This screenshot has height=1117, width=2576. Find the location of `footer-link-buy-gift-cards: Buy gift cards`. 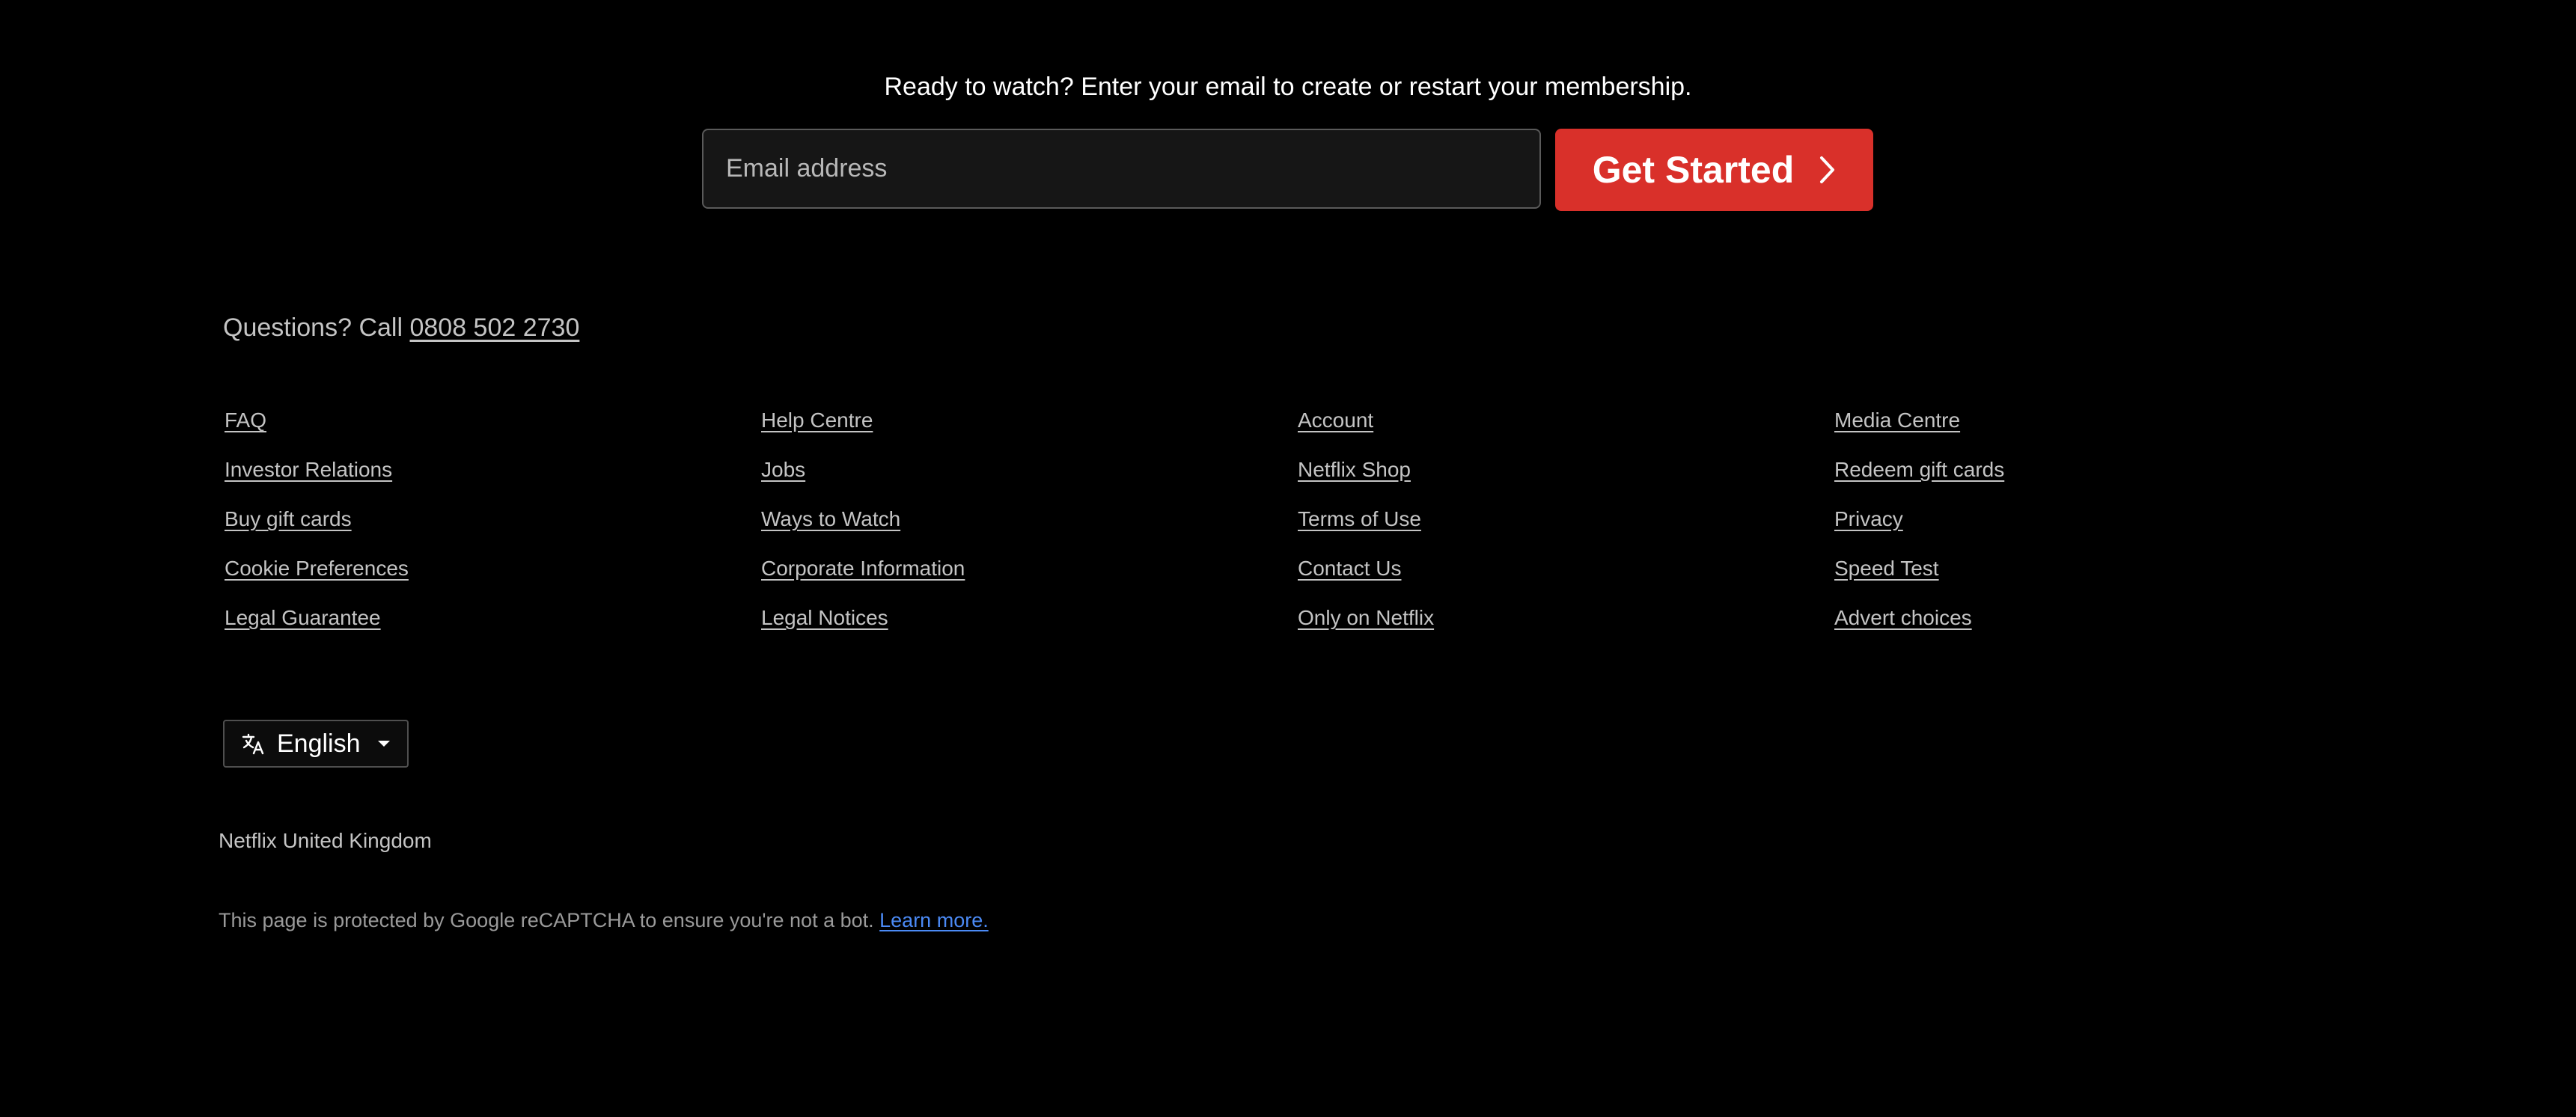

footer-link-buy-gift-cards: Buy gift cards is located at coordinates (288, 518).